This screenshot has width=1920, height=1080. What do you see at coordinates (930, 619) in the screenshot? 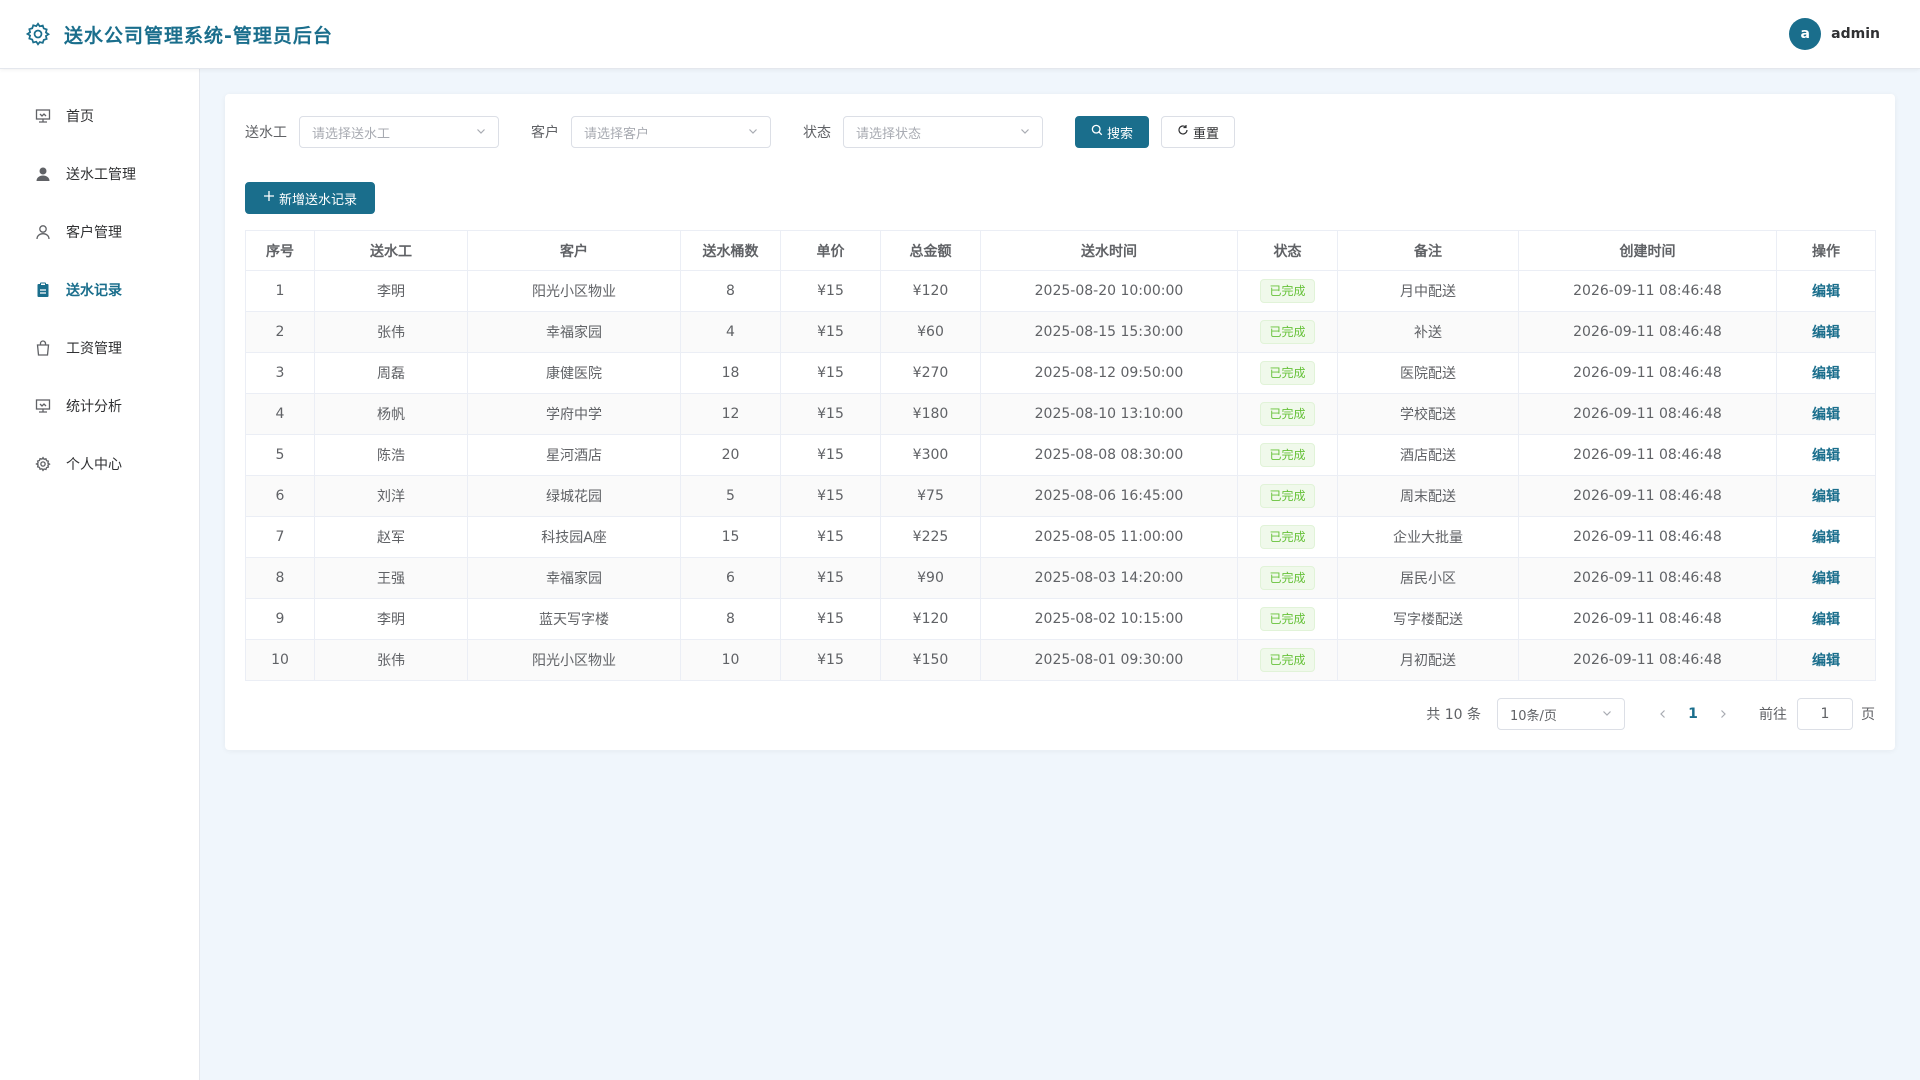
I see `table-cell: ¥120` at bounding box center [930, 619].